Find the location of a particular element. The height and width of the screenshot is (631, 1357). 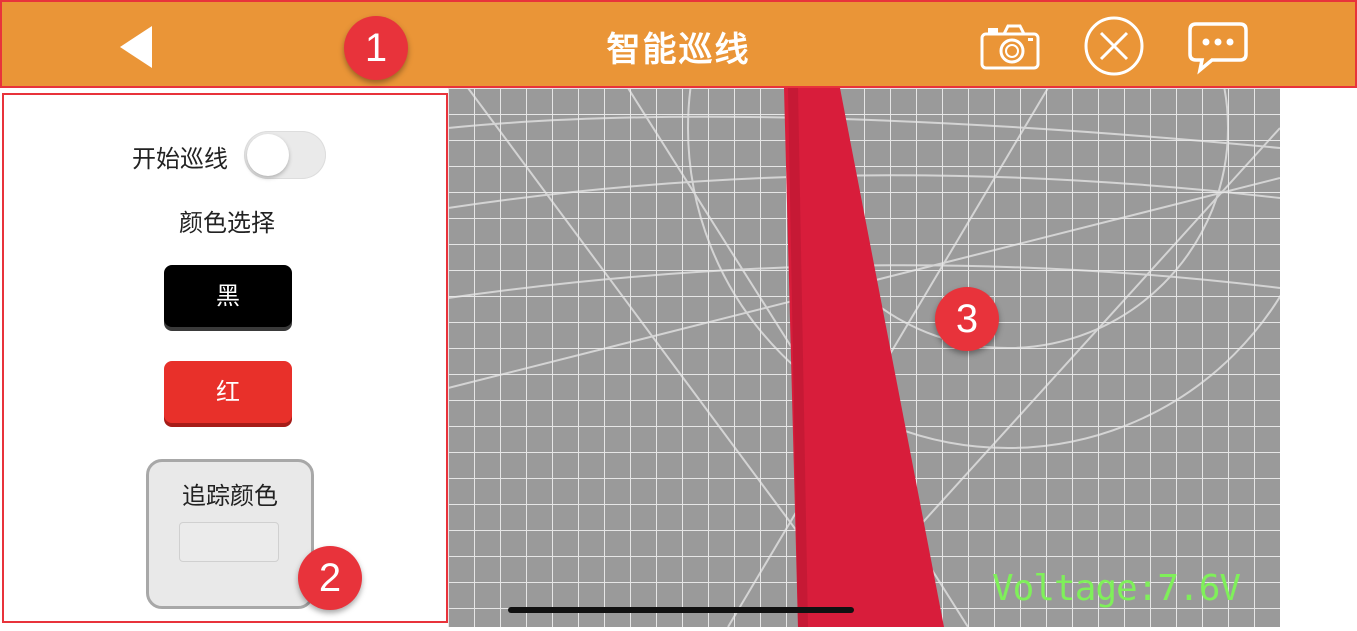

close-circle-icon is located at coordinates (1114, 46).